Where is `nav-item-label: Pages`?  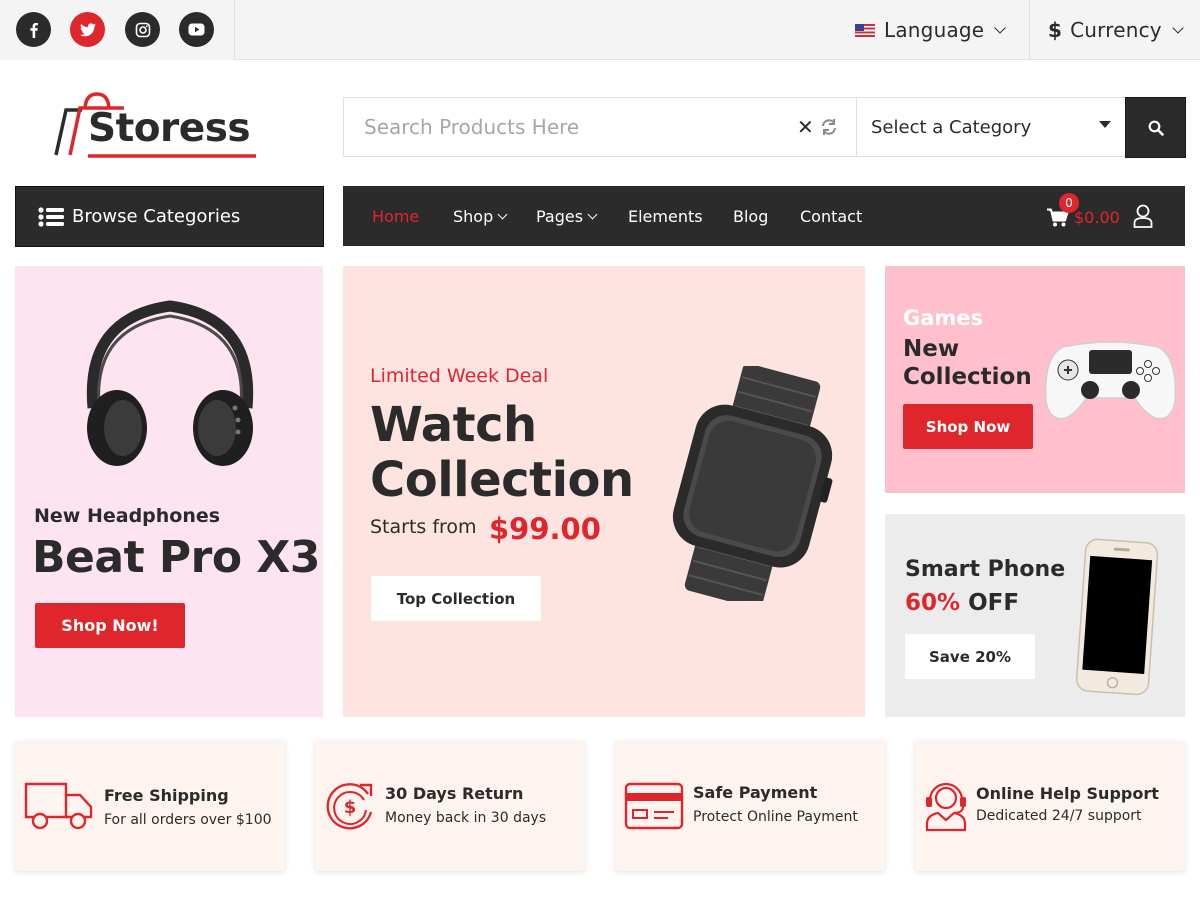
nav-item-label: Pages is located at coordinates (560, 216).